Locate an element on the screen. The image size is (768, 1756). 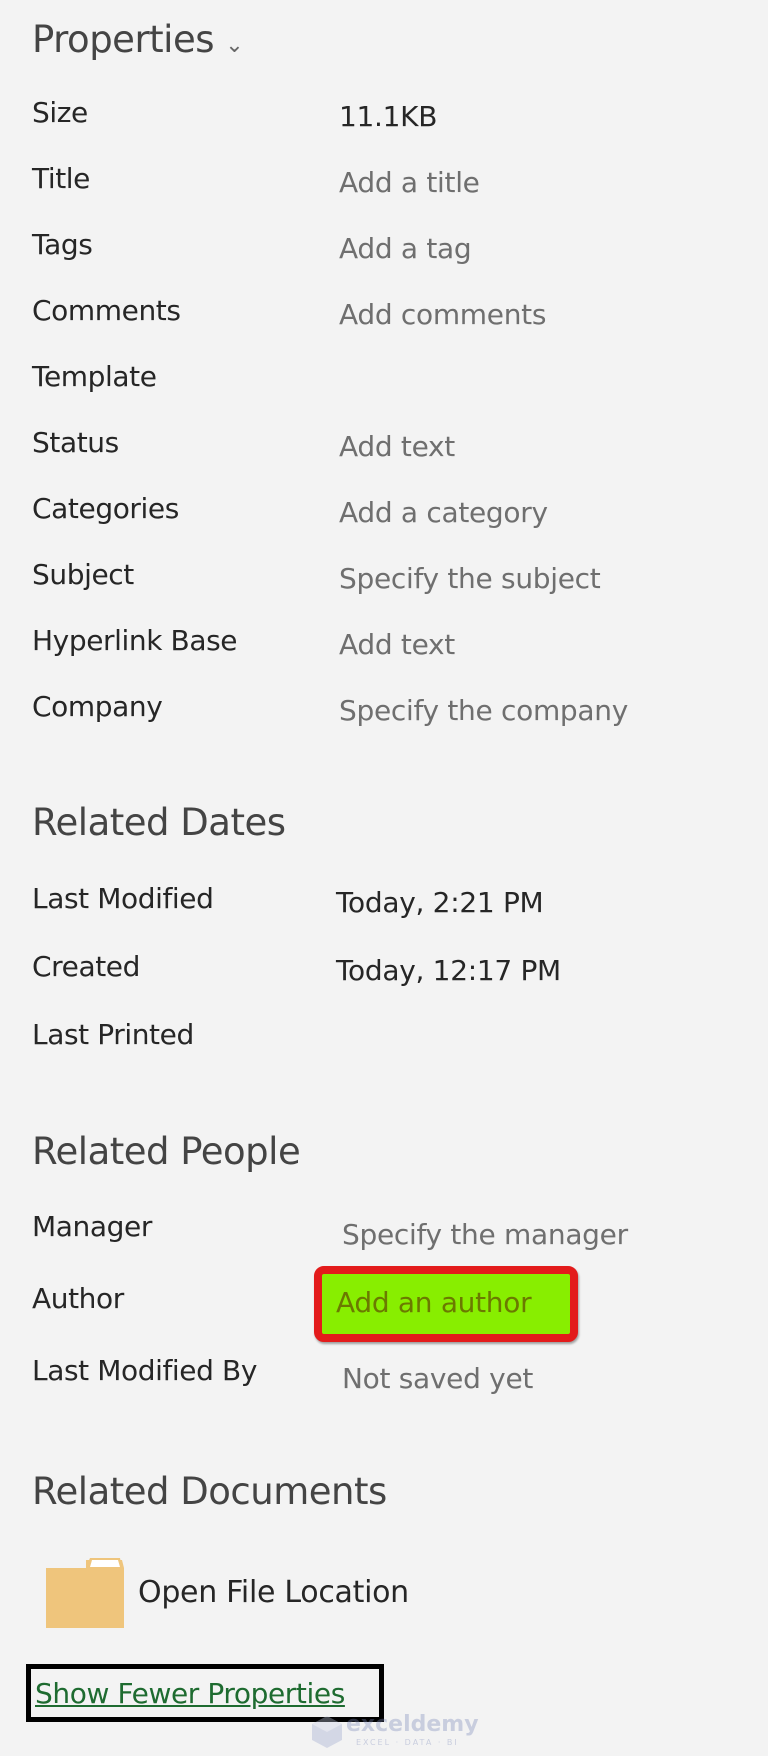
properties-heading: Properties ⌄ is located at coordinates (138, 39).